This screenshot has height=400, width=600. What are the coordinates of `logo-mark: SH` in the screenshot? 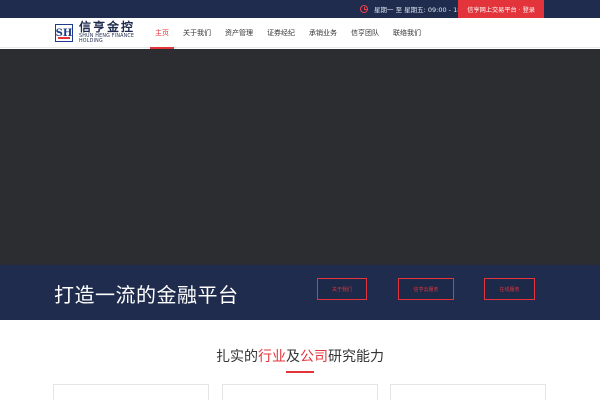 It's located at (64, 33).